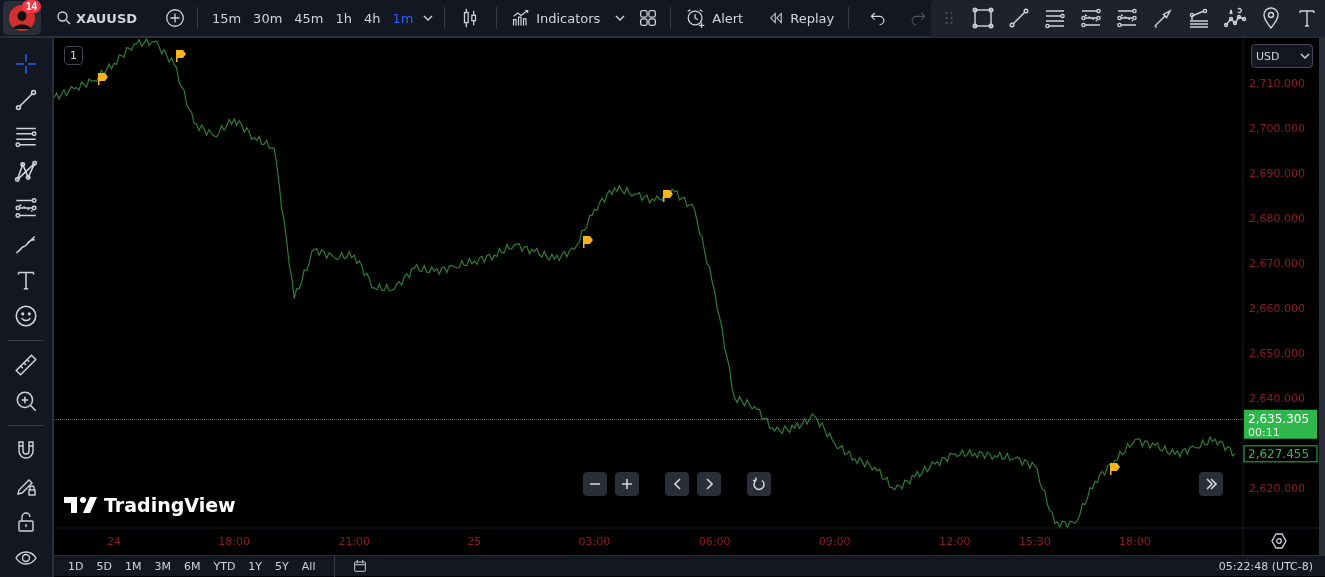 The image size is (1325, 577). Describe the element at coordinates (594, 541) in the screenshot. I see `time-axis-label: 03:00` at that location.